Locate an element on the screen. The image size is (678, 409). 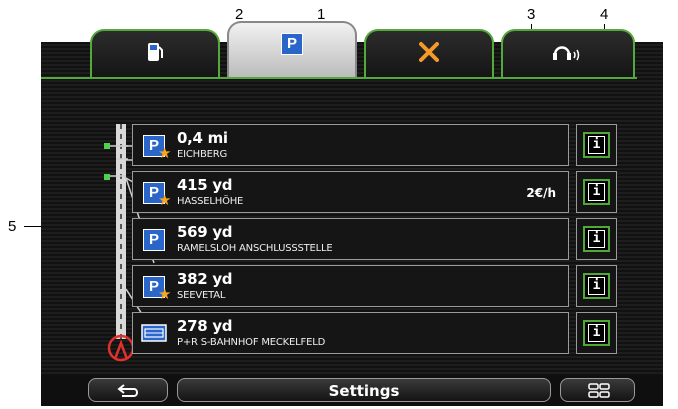
settings-button: Settings is located at coordinates (364, 390).